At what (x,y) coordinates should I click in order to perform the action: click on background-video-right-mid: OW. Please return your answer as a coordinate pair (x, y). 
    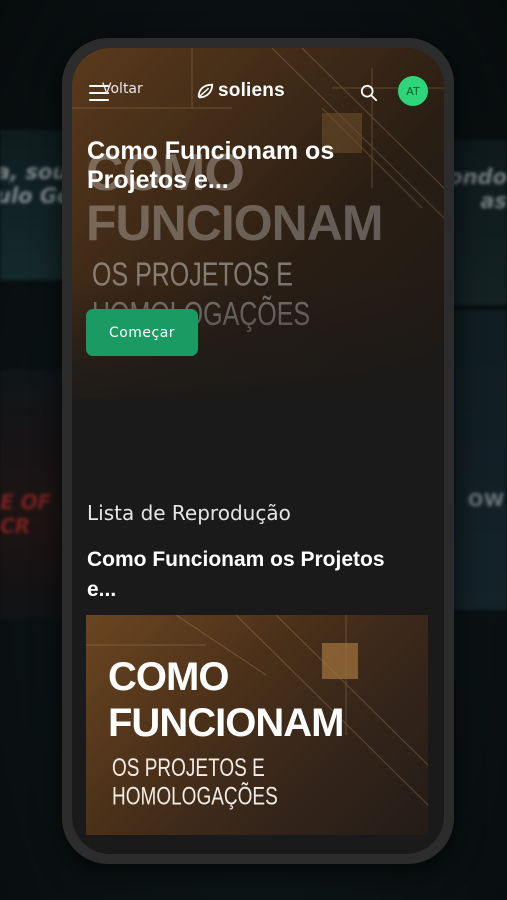
    Looking at the image, I should click on (479, 460).